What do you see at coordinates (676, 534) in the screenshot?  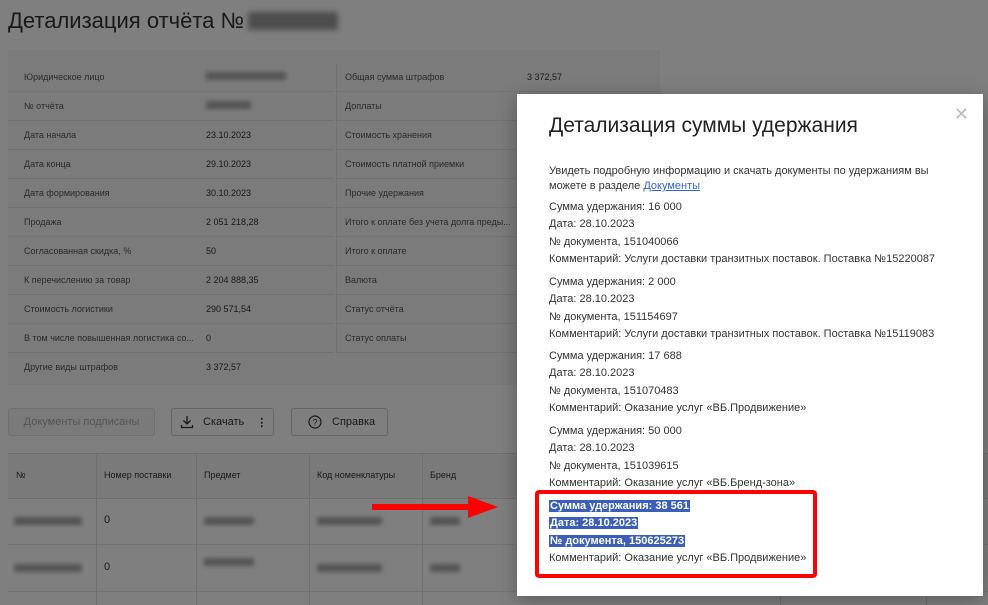 I see `annotation-highlight-box` at bounding box center [676, 534].